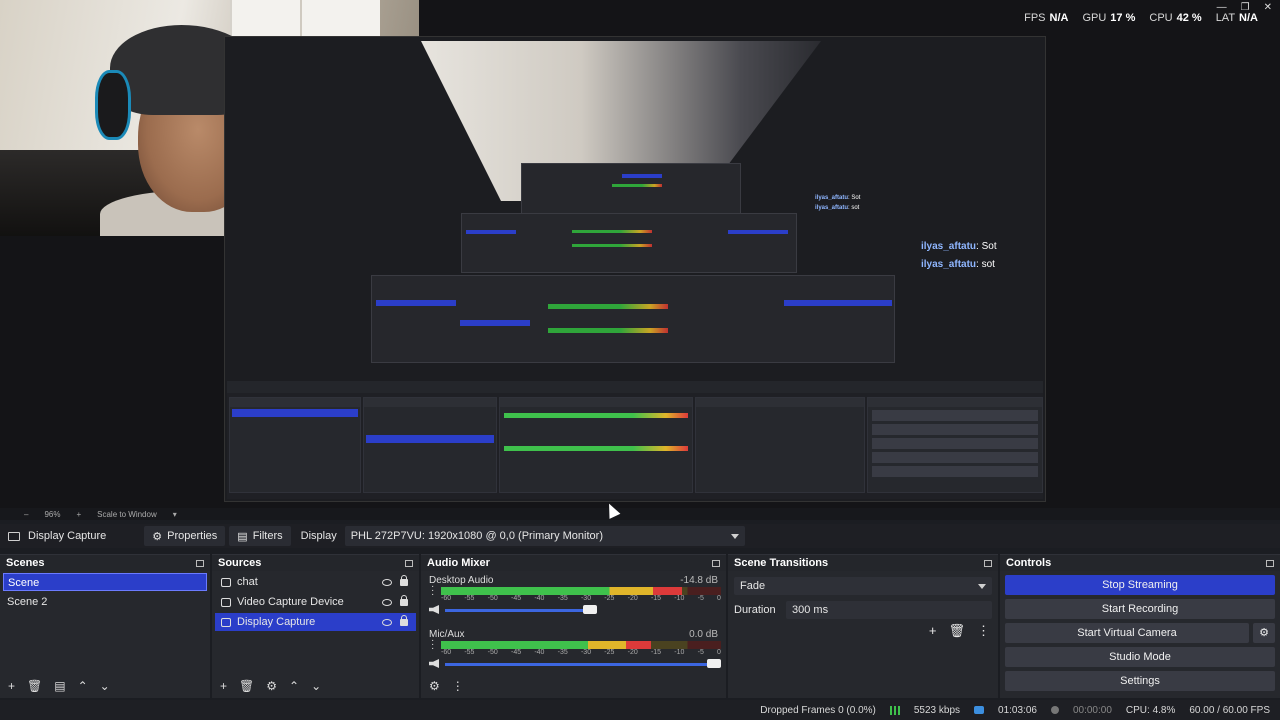  Describe the element at coordinates (446, 652) in the screenshot. I see `meter-tick-label: -60` at that location.